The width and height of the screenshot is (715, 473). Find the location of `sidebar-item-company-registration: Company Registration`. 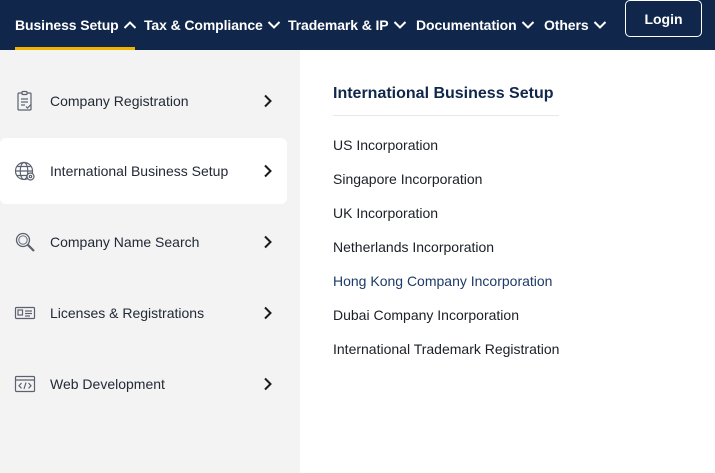

sidebar-item-company-registration: Company Registration is located at coordinates (143, 101).